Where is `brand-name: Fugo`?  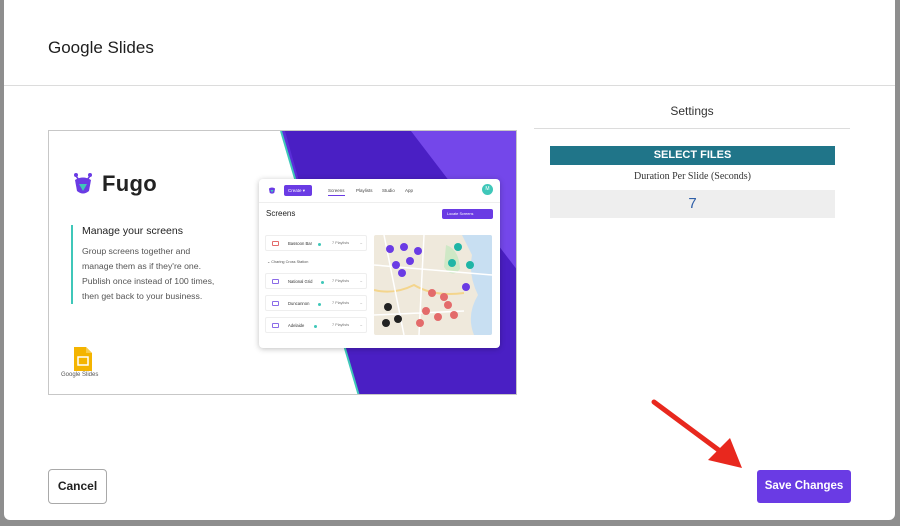 brand-name: Fugo is located at coordinates (129, 183).